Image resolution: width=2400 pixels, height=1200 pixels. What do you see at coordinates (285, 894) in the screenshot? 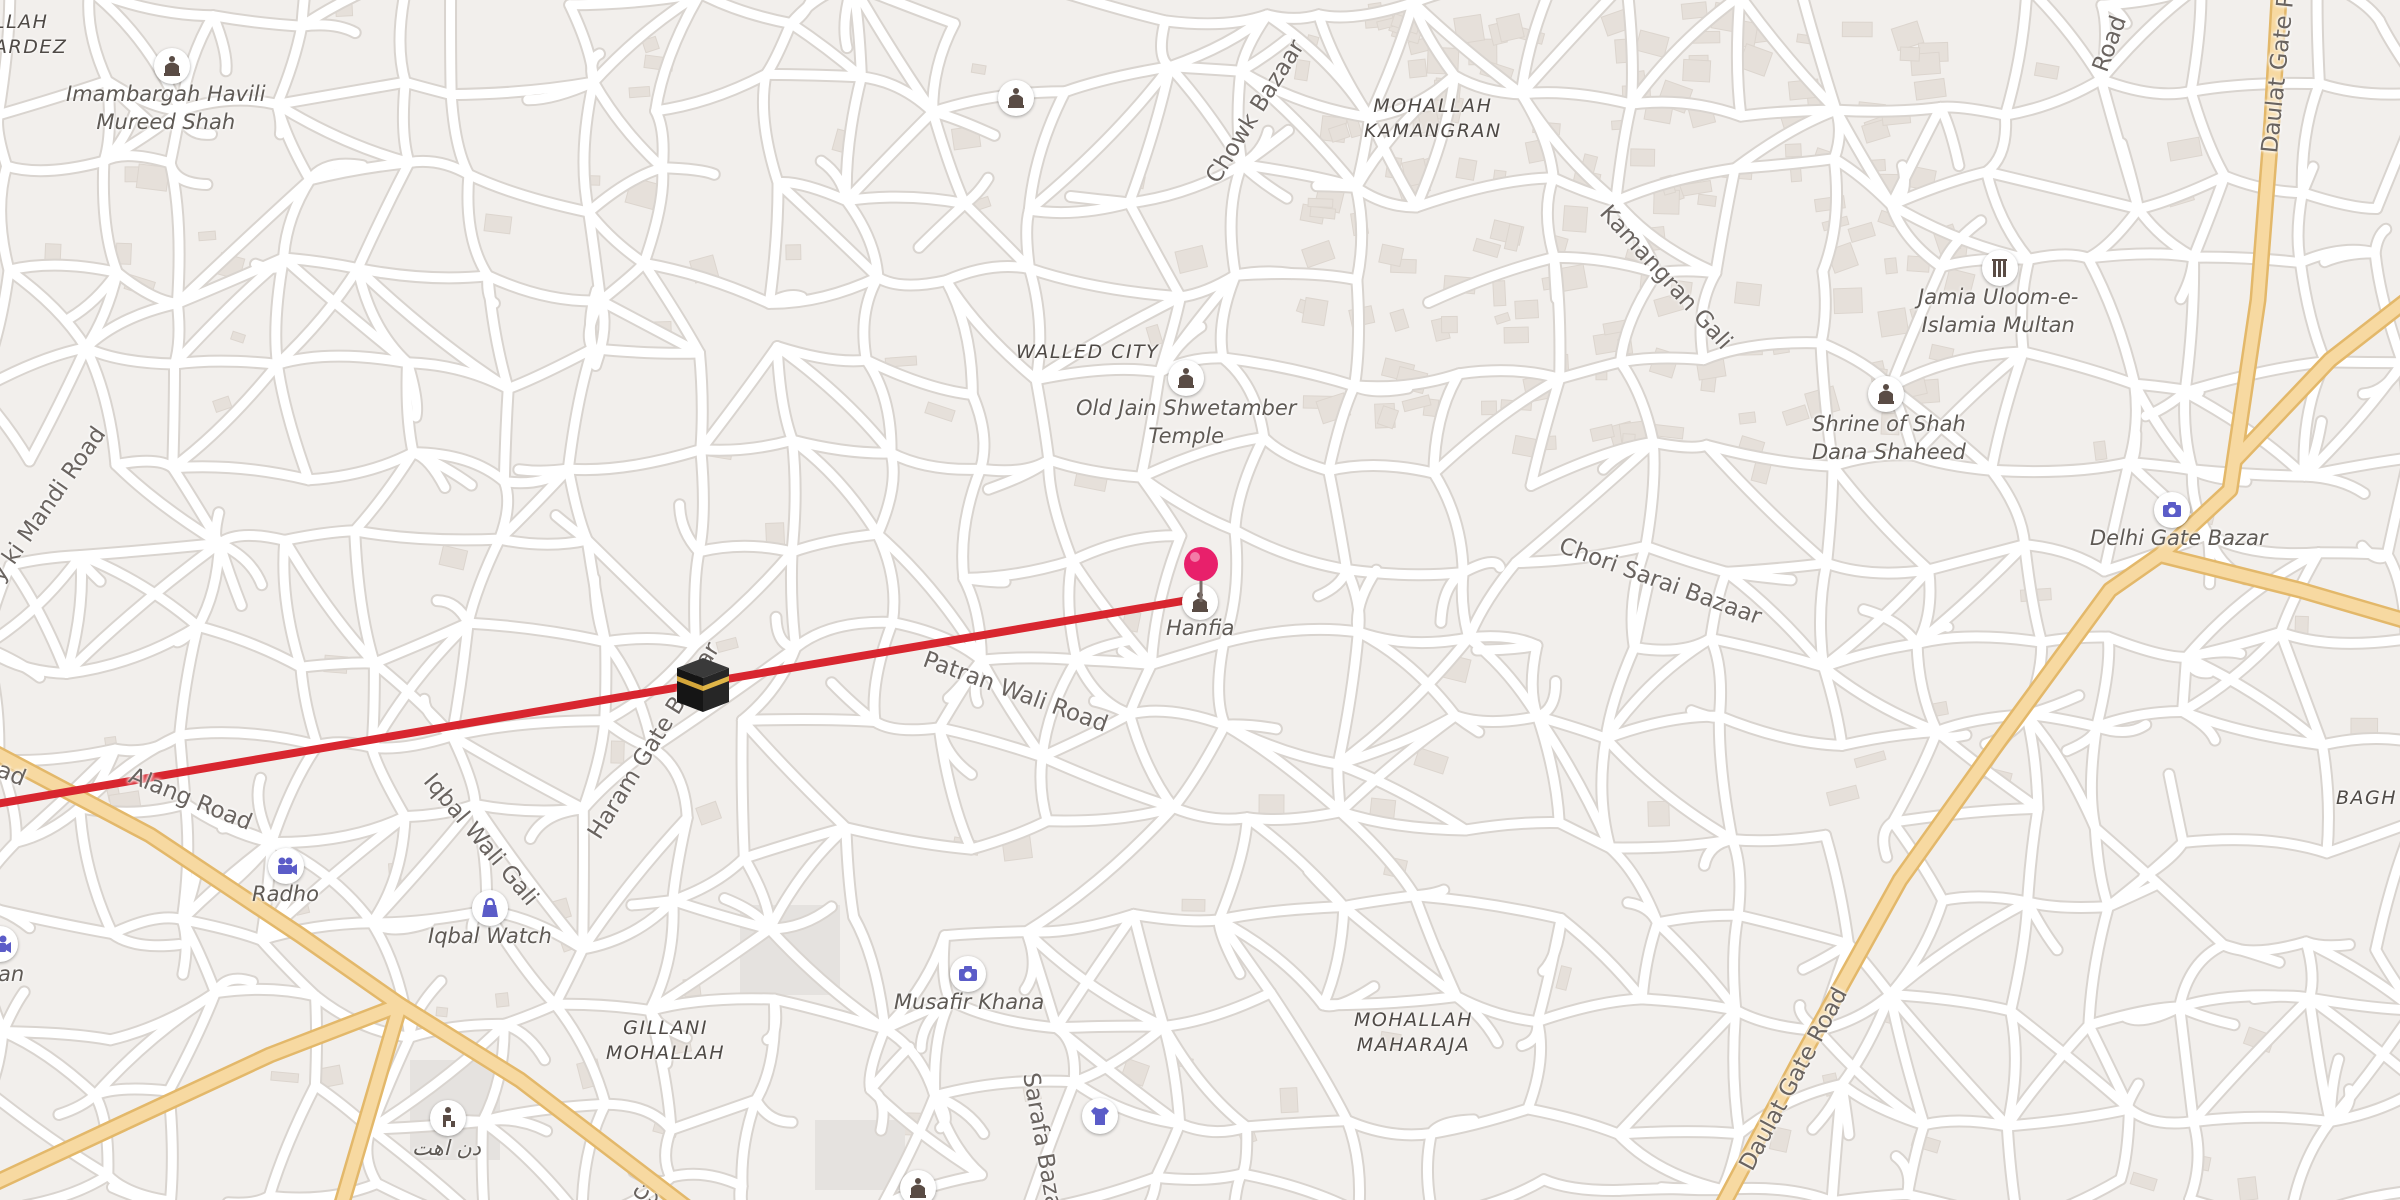
I see `place-label-radho: Radho` at bounding box center [285, 894].